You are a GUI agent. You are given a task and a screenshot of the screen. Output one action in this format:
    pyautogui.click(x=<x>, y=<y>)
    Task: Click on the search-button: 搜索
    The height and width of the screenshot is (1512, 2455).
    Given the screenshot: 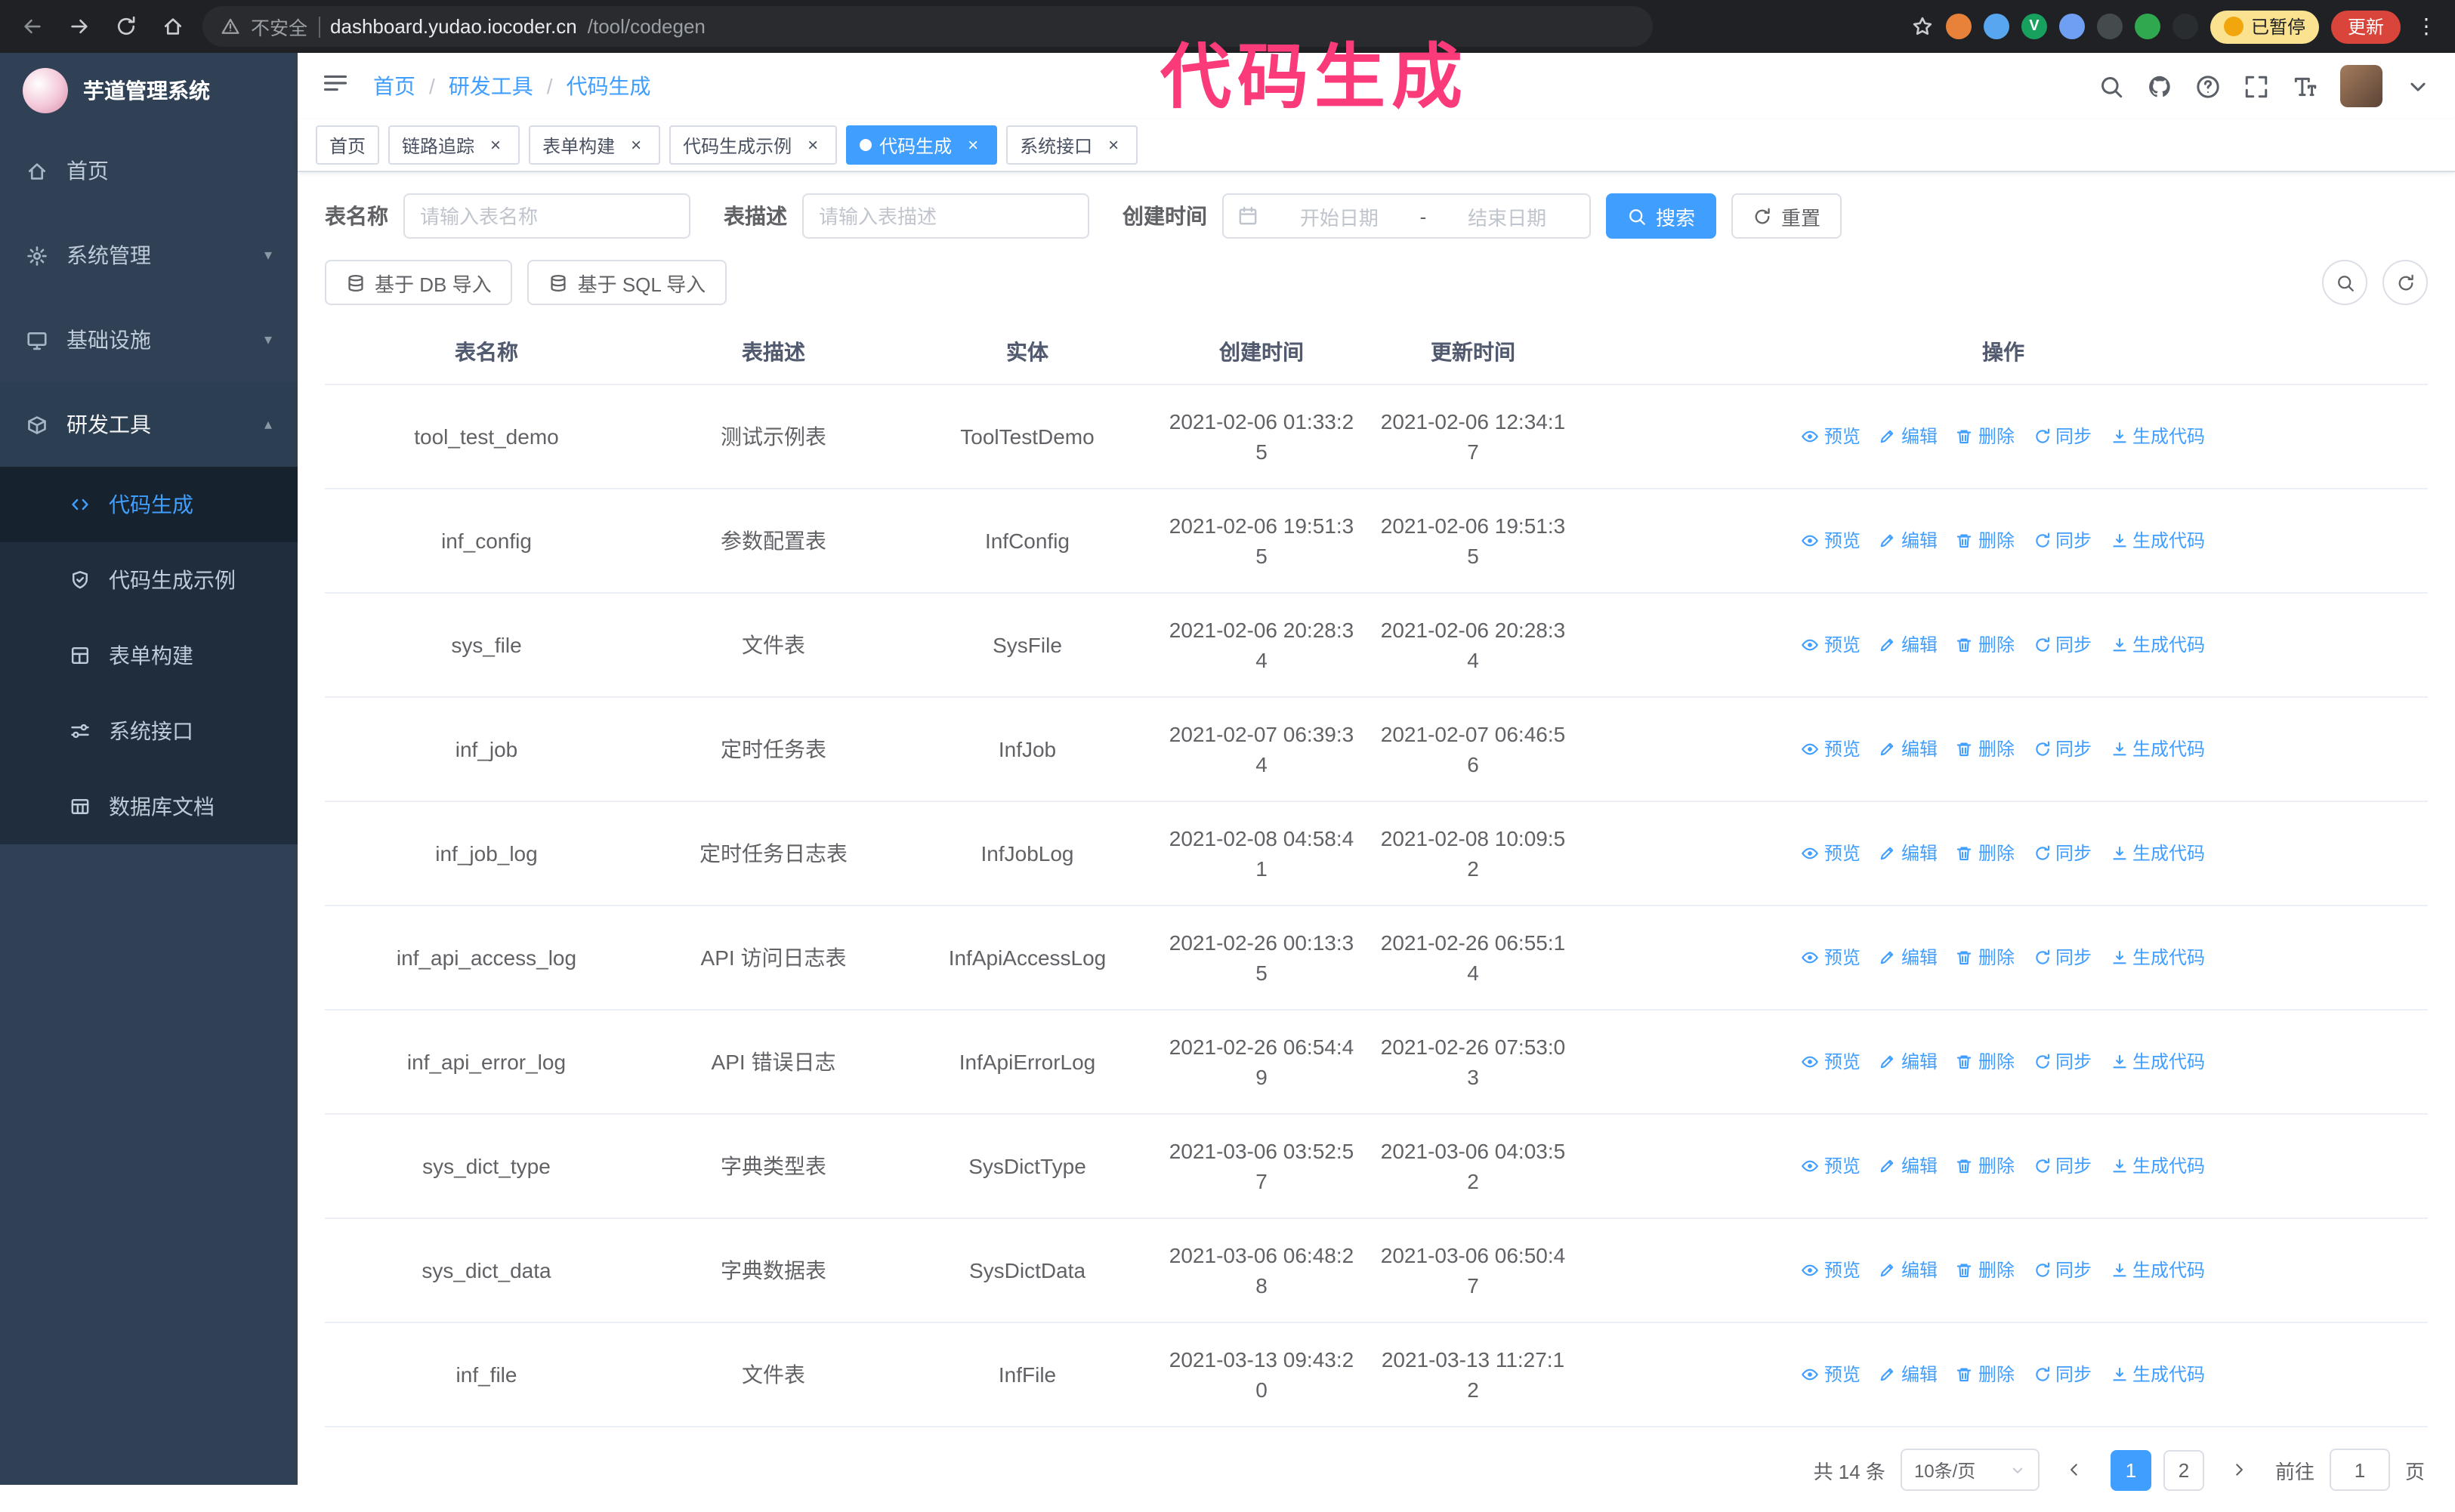 What is the action you would take?
    pyautogui.click(x=1661, y=216)
    